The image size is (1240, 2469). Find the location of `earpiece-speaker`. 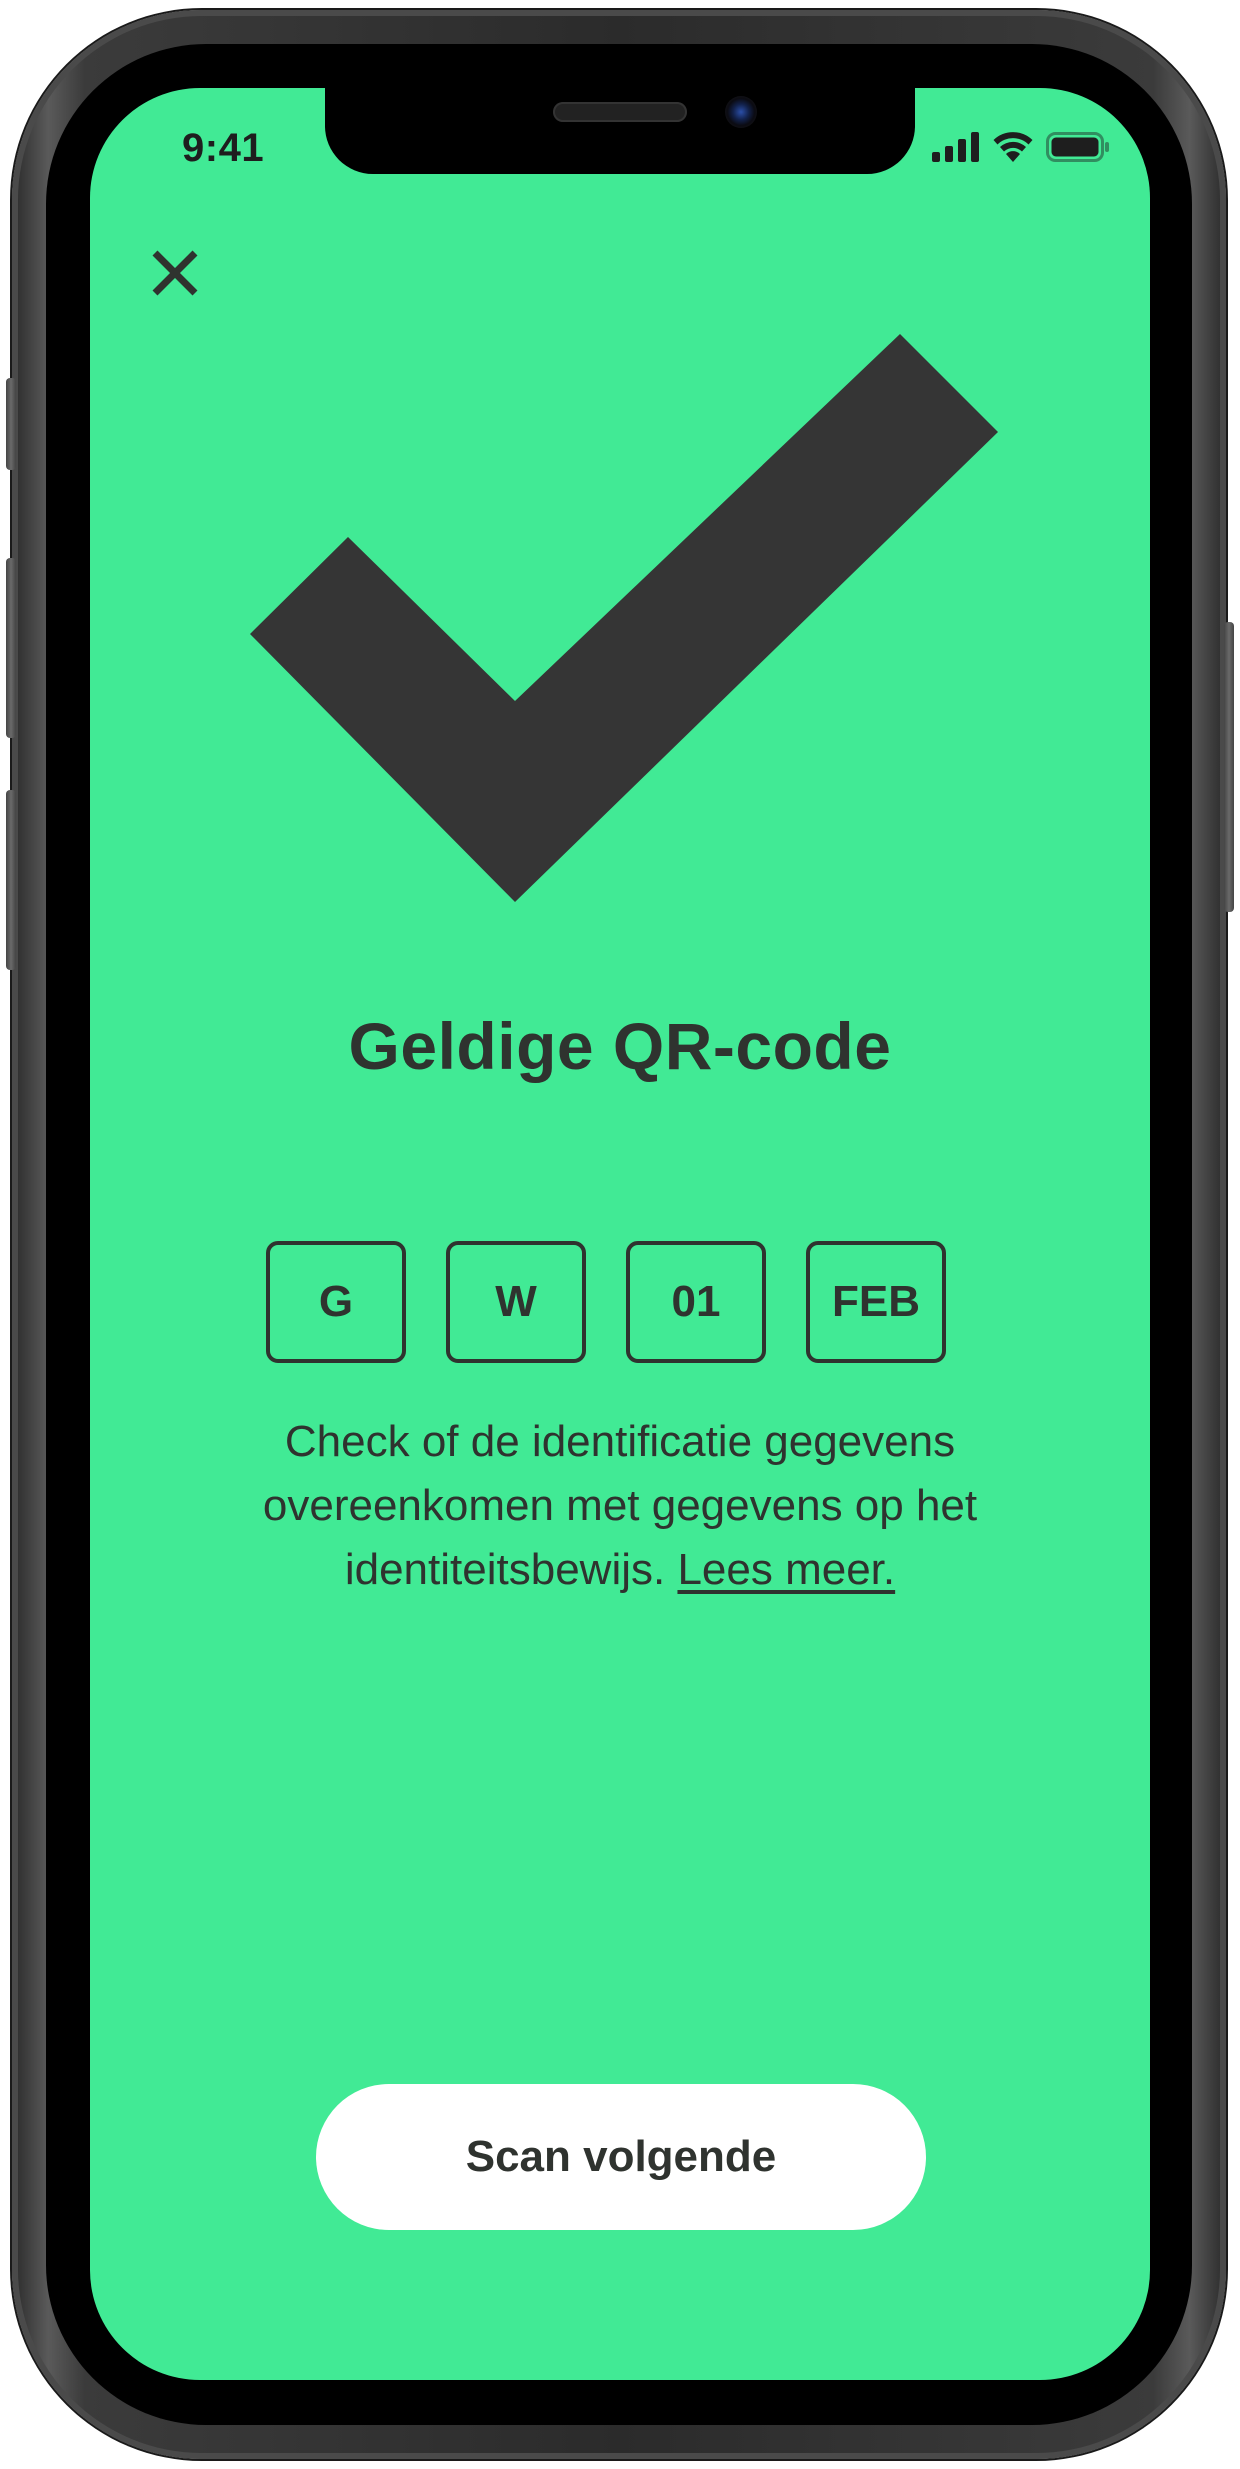

earpiece-speaker is located at coordinates (620, 112).